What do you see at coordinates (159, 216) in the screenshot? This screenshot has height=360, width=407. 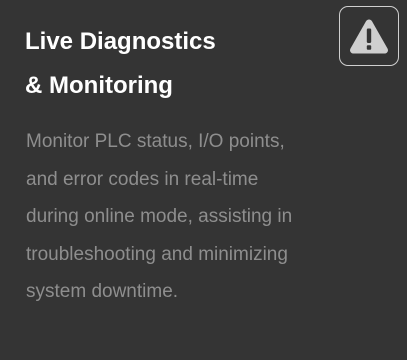 I see `description-line: during online mode, assisting in` at bounding box center [159, 216].